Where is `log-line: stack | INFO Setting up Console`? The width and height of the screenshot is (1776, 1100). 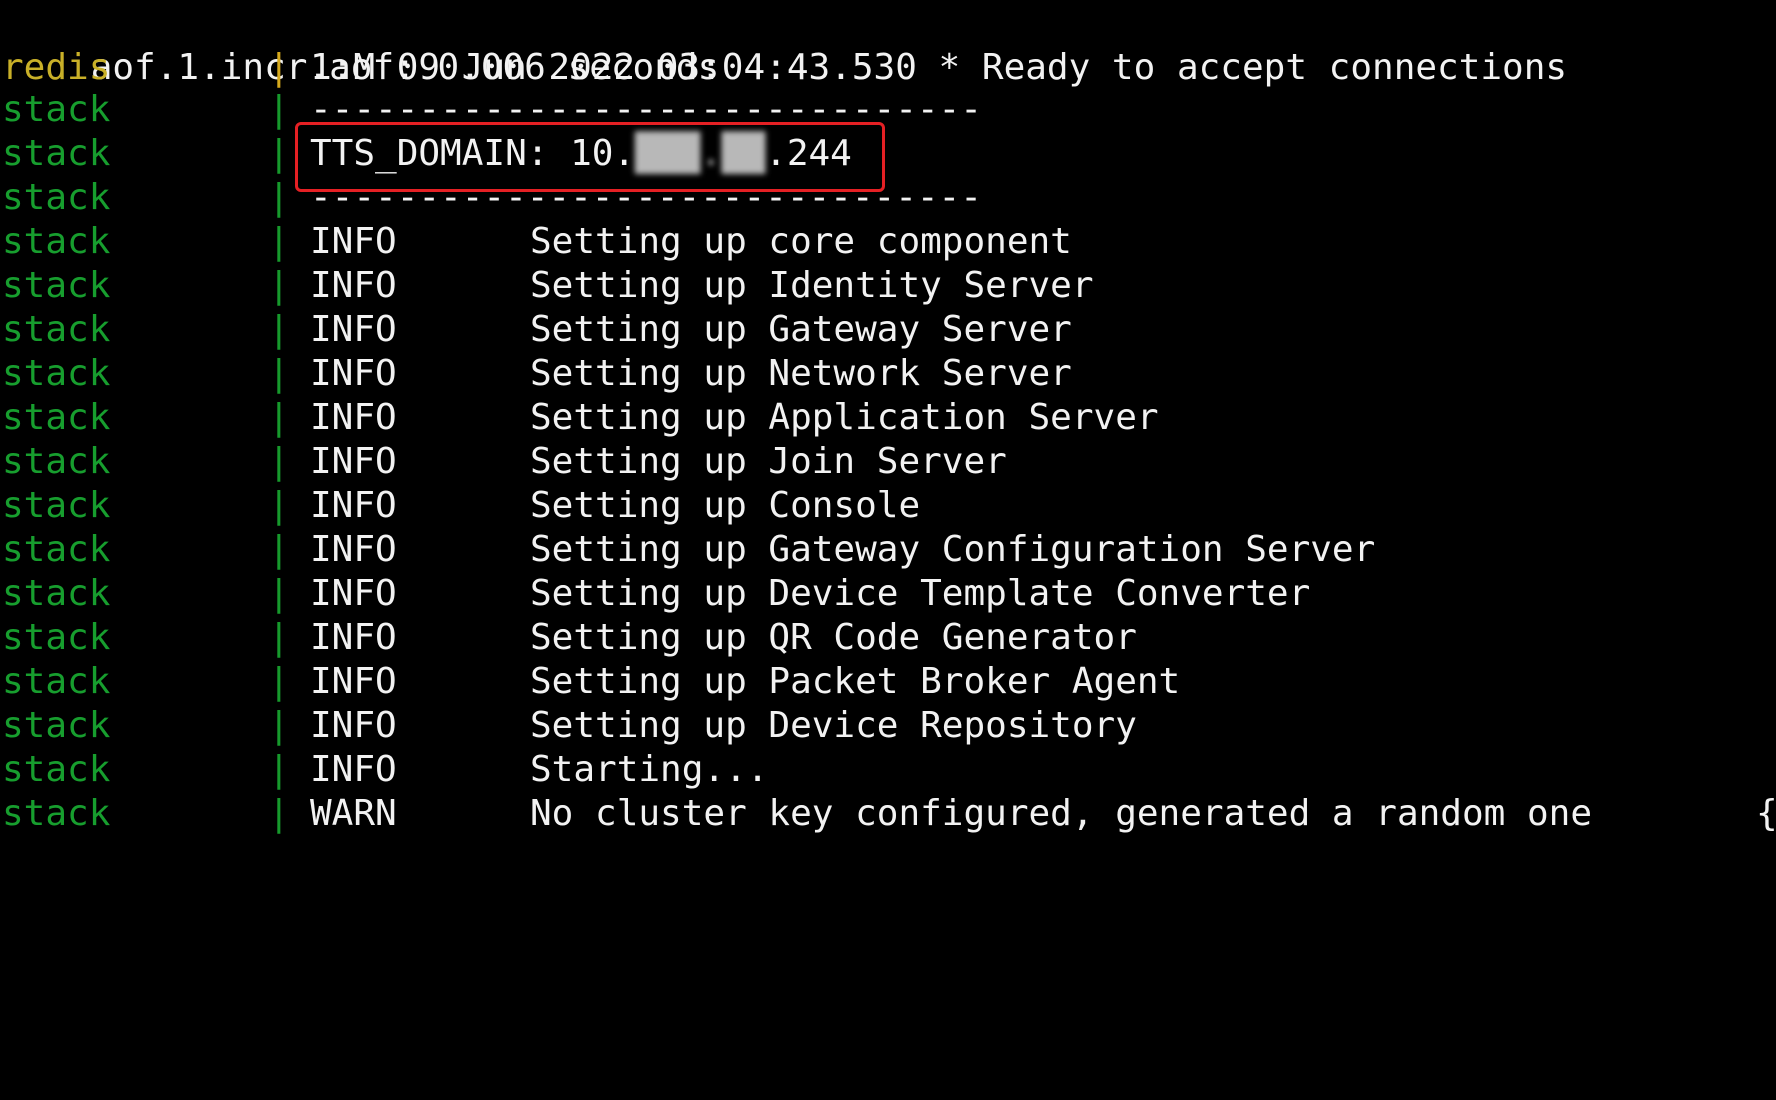 log-line: stack | INFO Setting up Console is located at coordinates (888, 506).